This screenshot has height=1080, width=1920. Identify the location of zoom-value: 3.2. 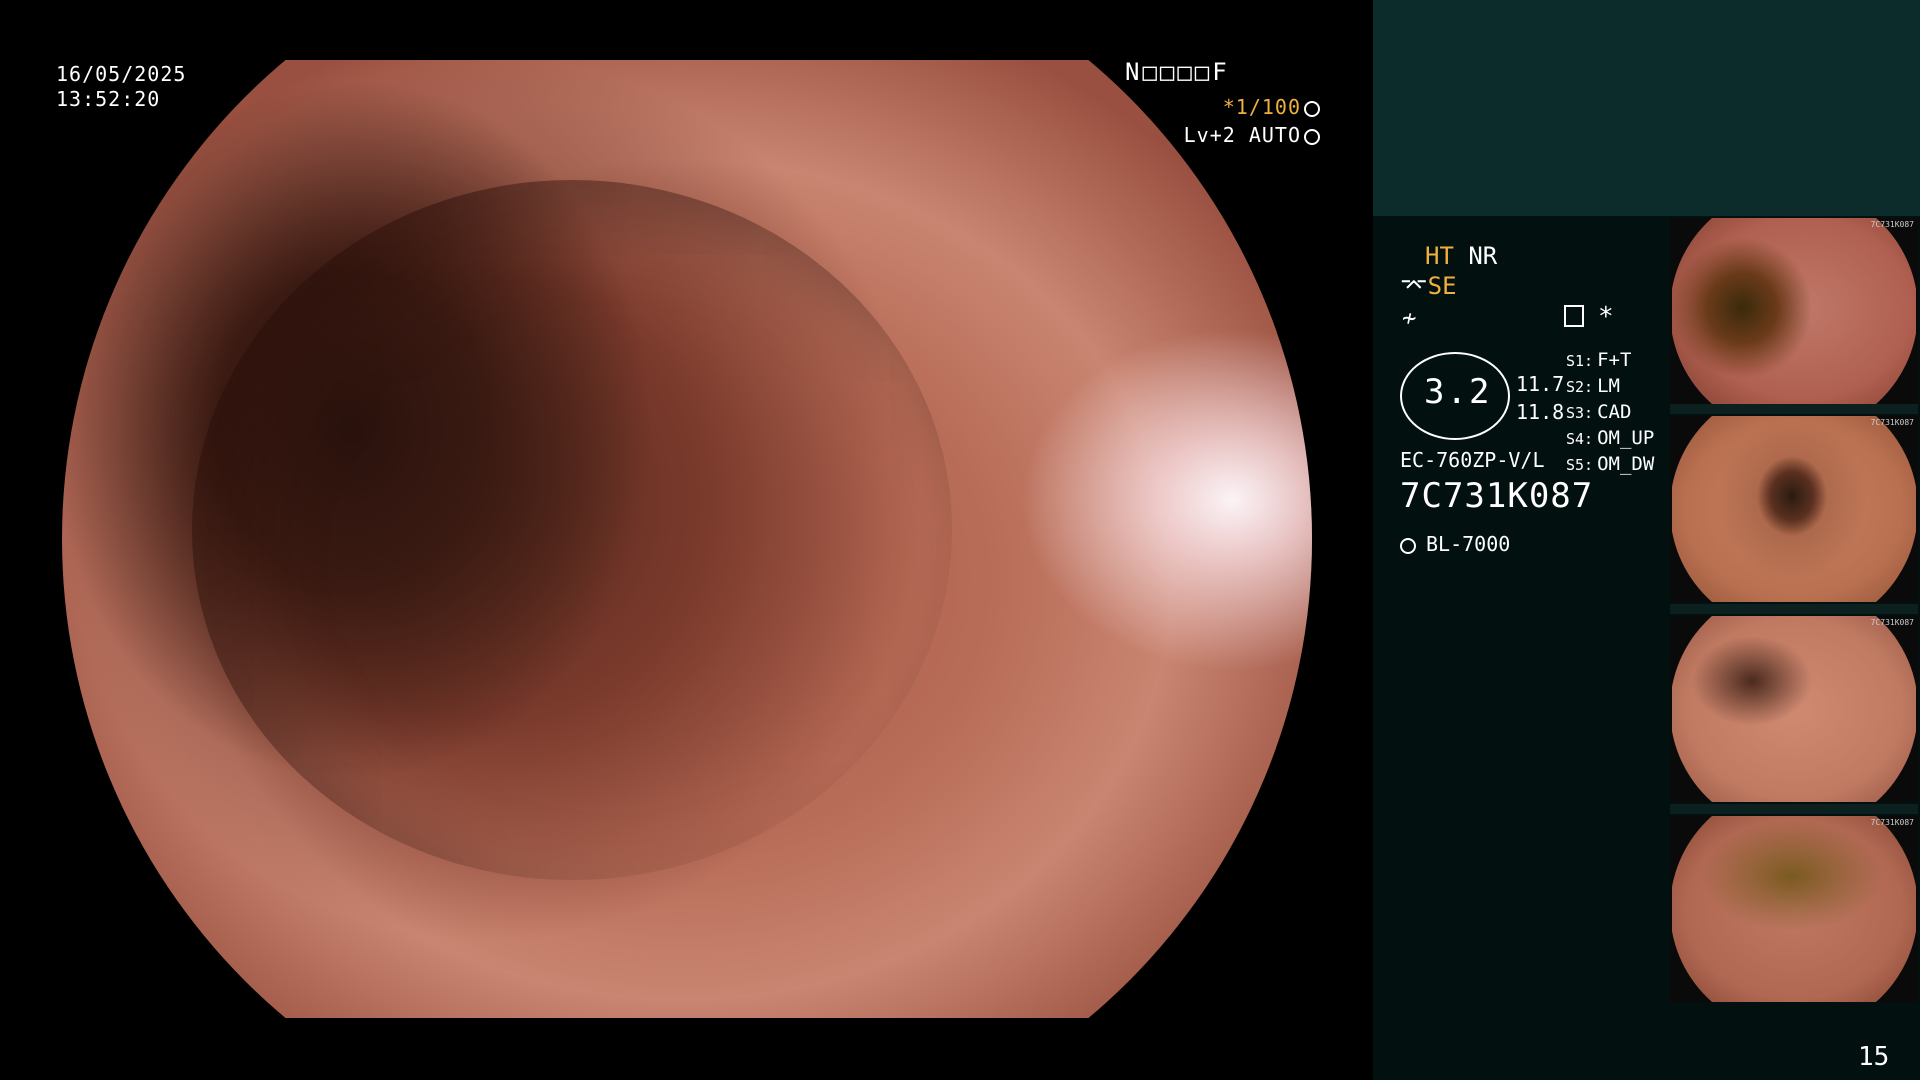
(1458, 392).